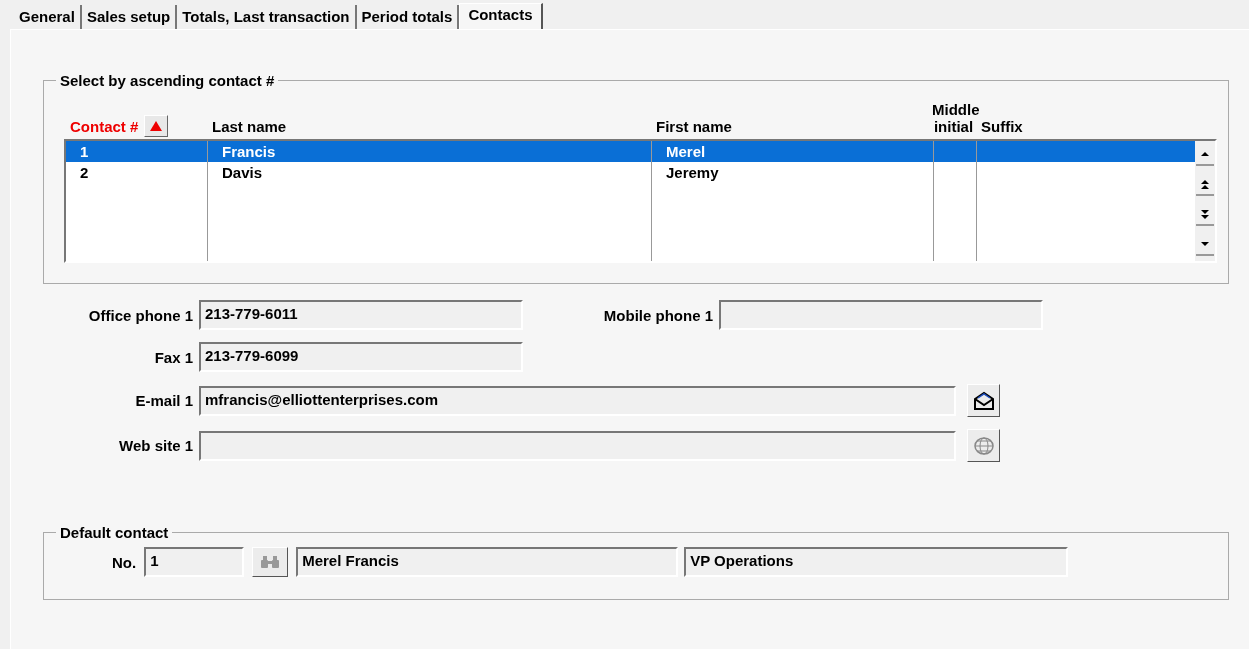  Describe the element at coordinates (428, 128) in the screenshot. I see `column-header: Last name` at that location.